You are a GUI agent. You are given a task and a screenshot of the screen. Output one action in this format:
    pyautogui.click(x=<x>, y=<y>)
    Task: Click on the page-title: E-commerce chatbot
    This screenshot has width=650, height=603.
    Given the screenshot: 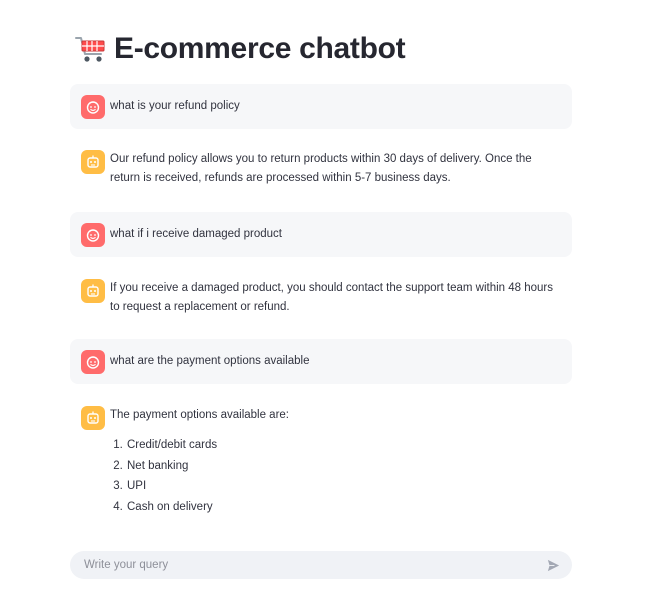 What is the action you would take?
    pyautogui.click(x=260, y=48)
    